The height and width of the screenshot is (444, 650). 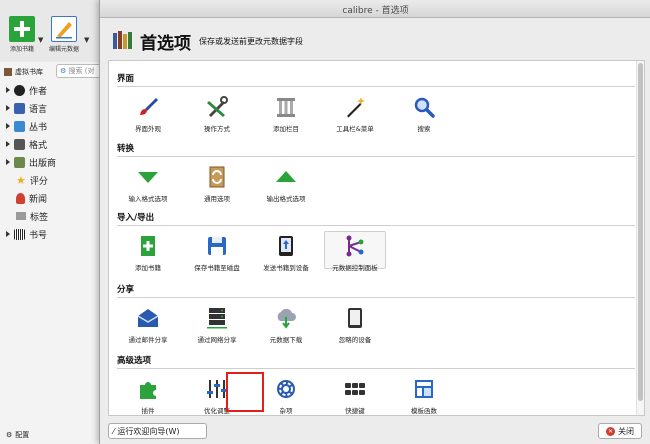 What do you see at coordinates (38, 199) in the screenshot?
I see `tree-label: 新闻` at bounding box center [38, 199].